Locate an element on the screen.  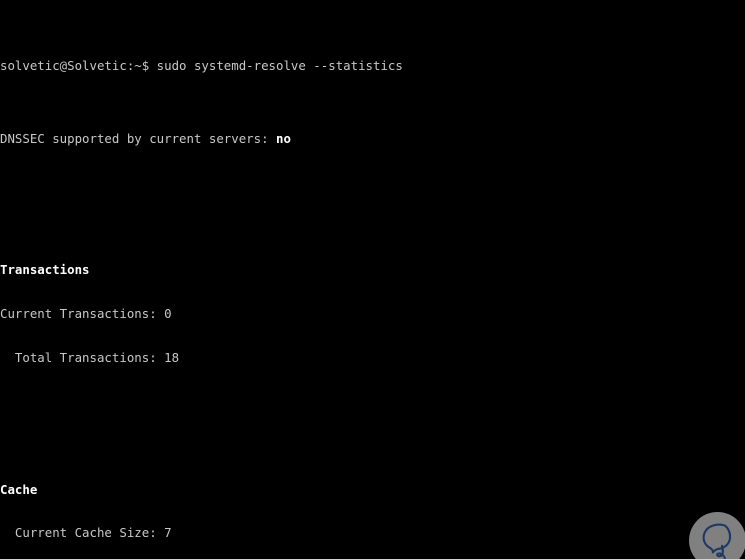
section-heading-transactions: Transactions is located at coordinates (45, 270).